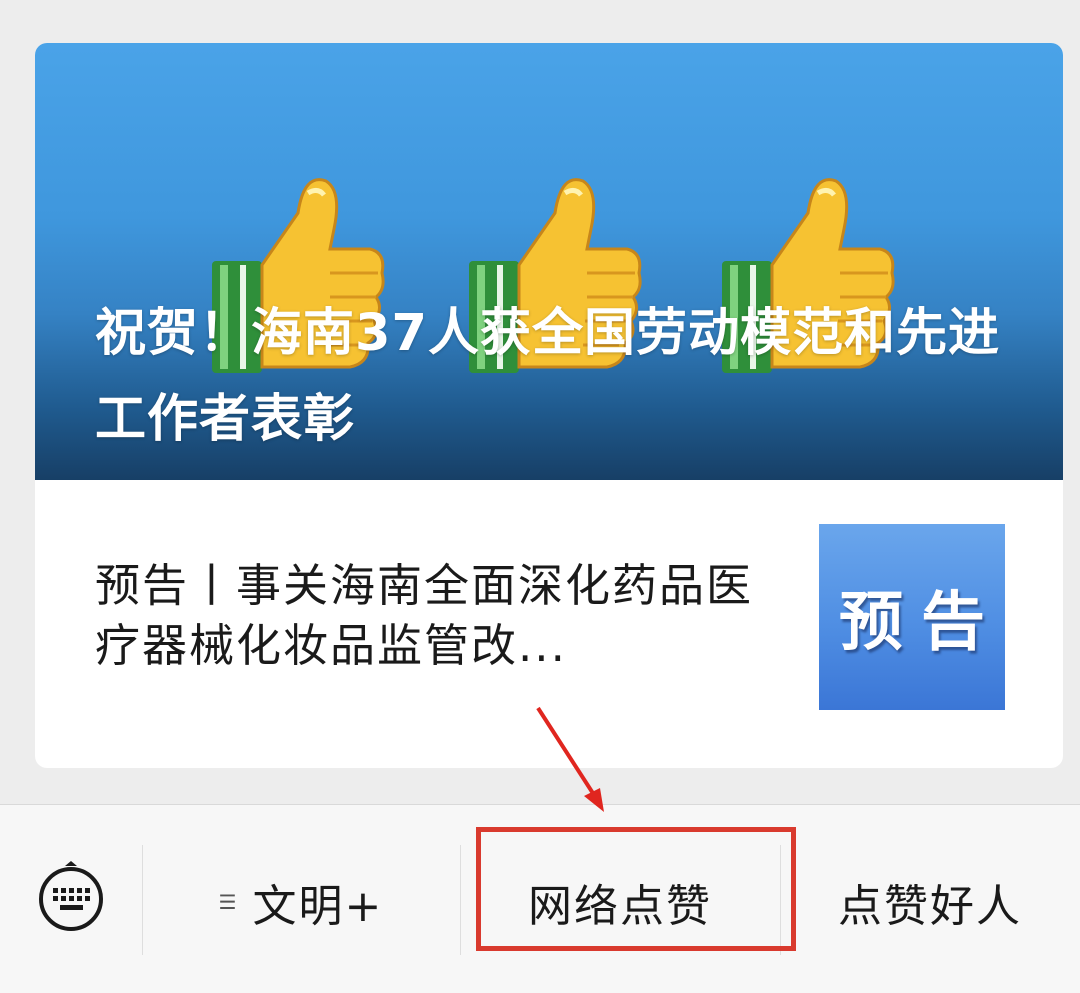  What do you see at coordinates (550, 377) in the screenshot?
I see `banner-title: 祝贺！海南37人获全国劳动模范和先进工作者表彰` at bounding box center [550, 377].